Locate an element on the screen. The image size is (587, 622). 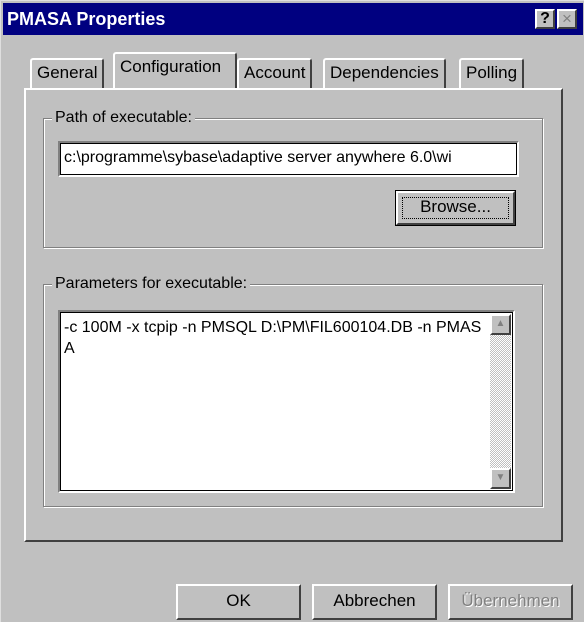
tab-configuration: Configuration is located at coordinates (175, 70).